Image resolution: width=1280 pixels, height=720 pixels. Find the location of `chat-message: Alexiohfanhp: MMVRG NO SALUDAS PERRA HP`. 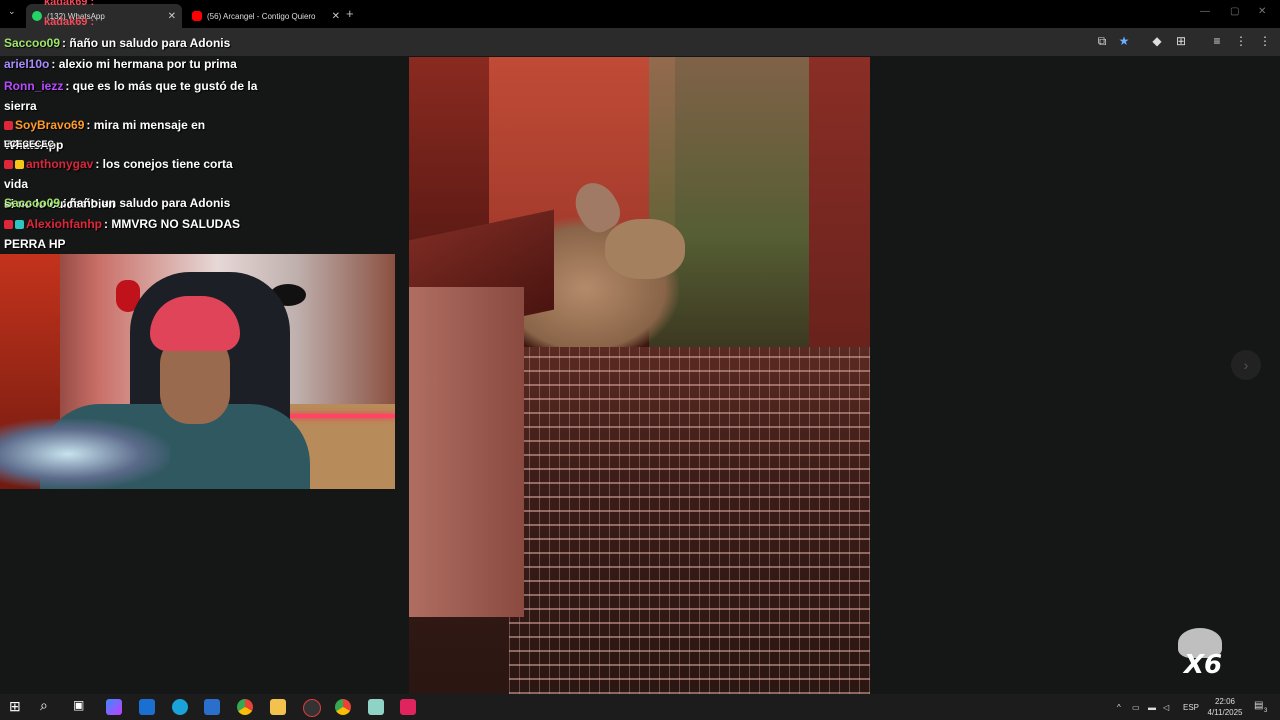

chat-message: Alexiohfanhp: MMVRG NO SALUDAS PERRA HP is located at coordinates (131, 234).